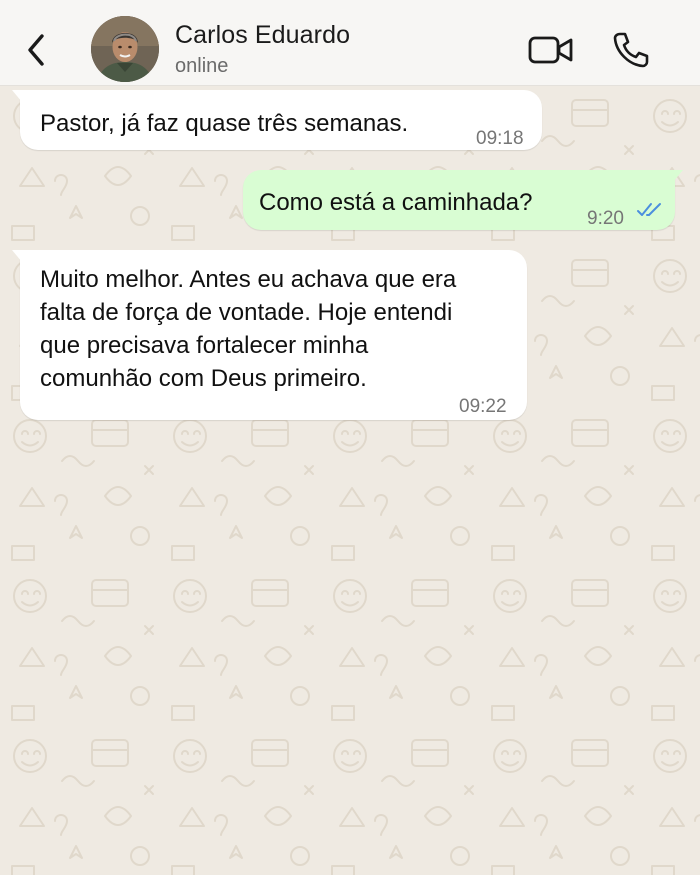 This screenshot has width=700, height=875. What do you see at coordinates (246, 312) in the screenshot?
I see `message-line: falta de força de vontade. Hoje entendi` at bounding box center [246, 312].